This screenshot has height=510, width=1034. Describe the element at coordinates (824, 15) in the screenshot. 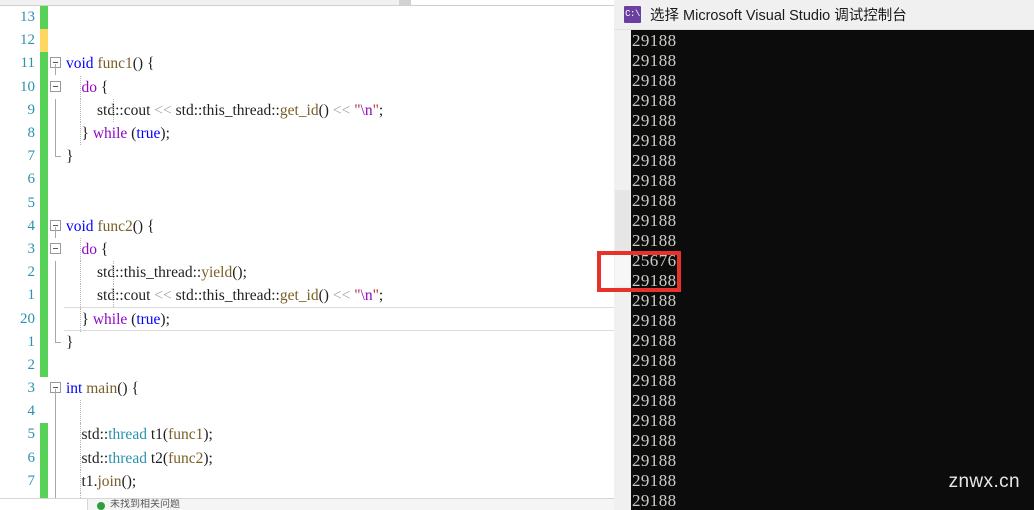

I see `console-title-bar: C:\ 选择 Microsoft Visual Studio 调试控制台` at that location.